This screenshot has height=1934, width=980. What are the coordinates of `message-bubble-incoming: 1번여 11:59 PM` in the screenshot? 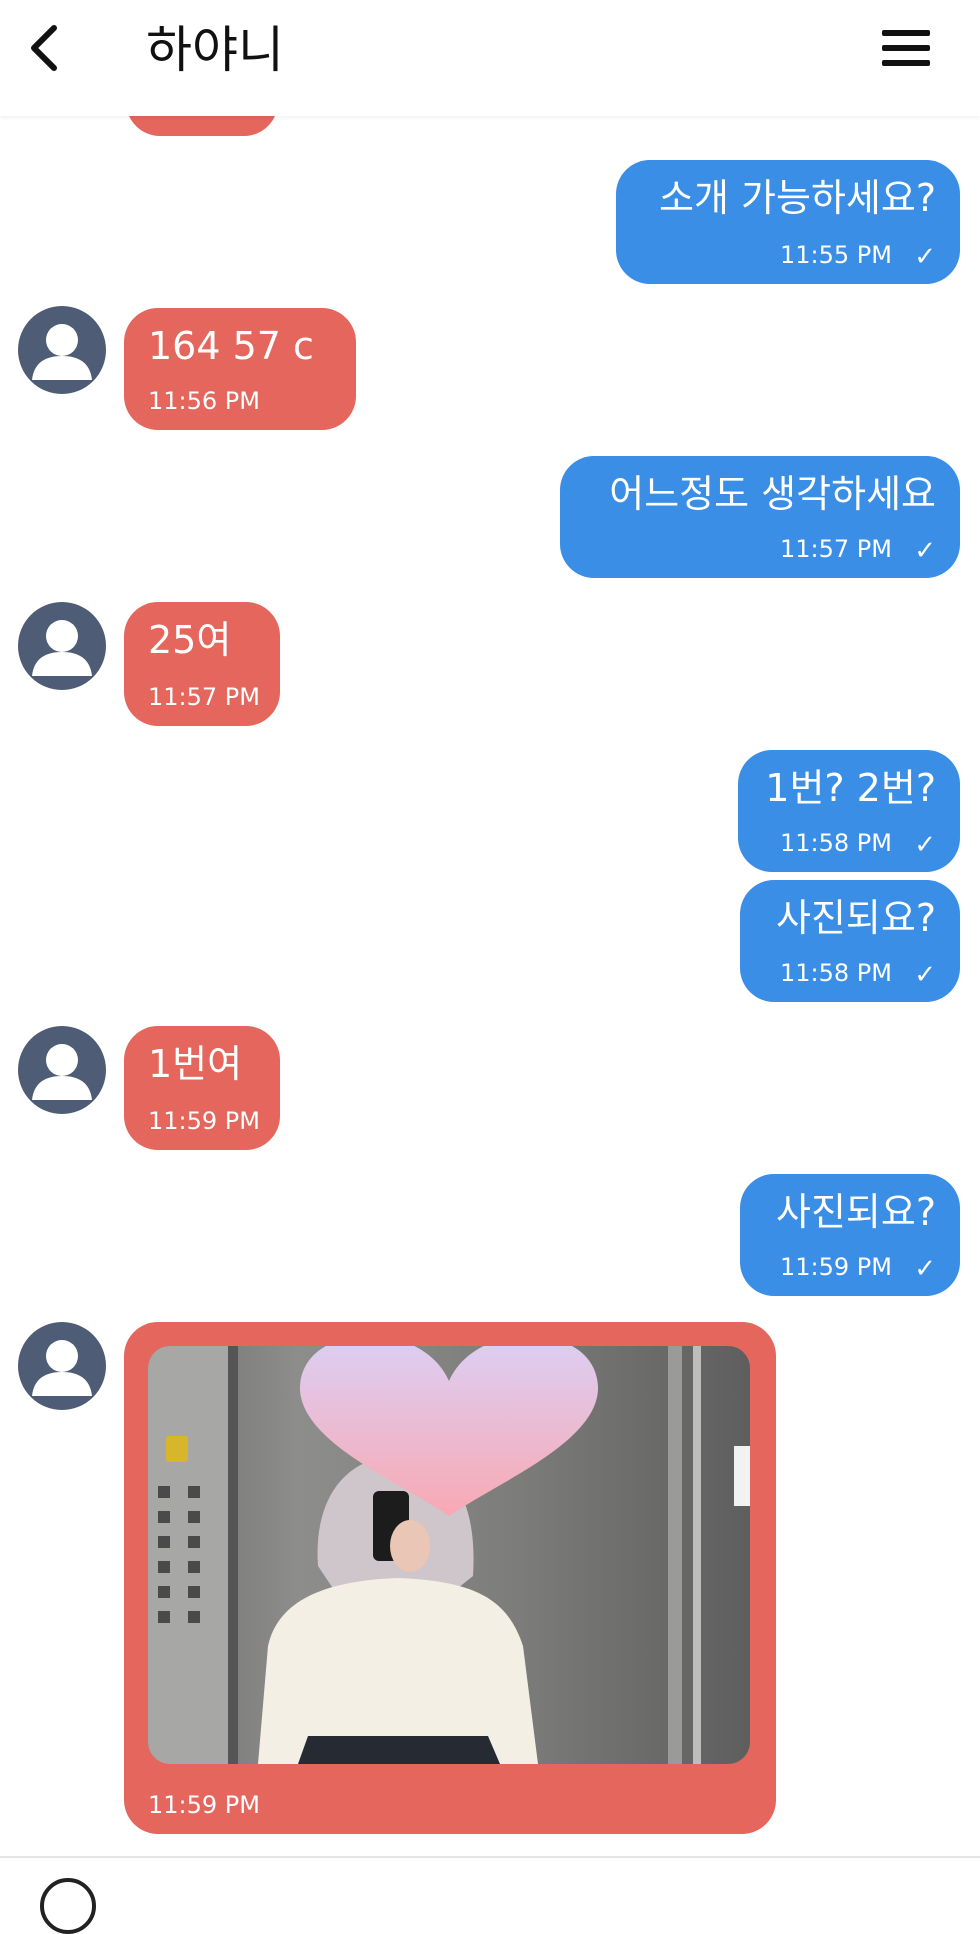 It's located at (202, 1088).